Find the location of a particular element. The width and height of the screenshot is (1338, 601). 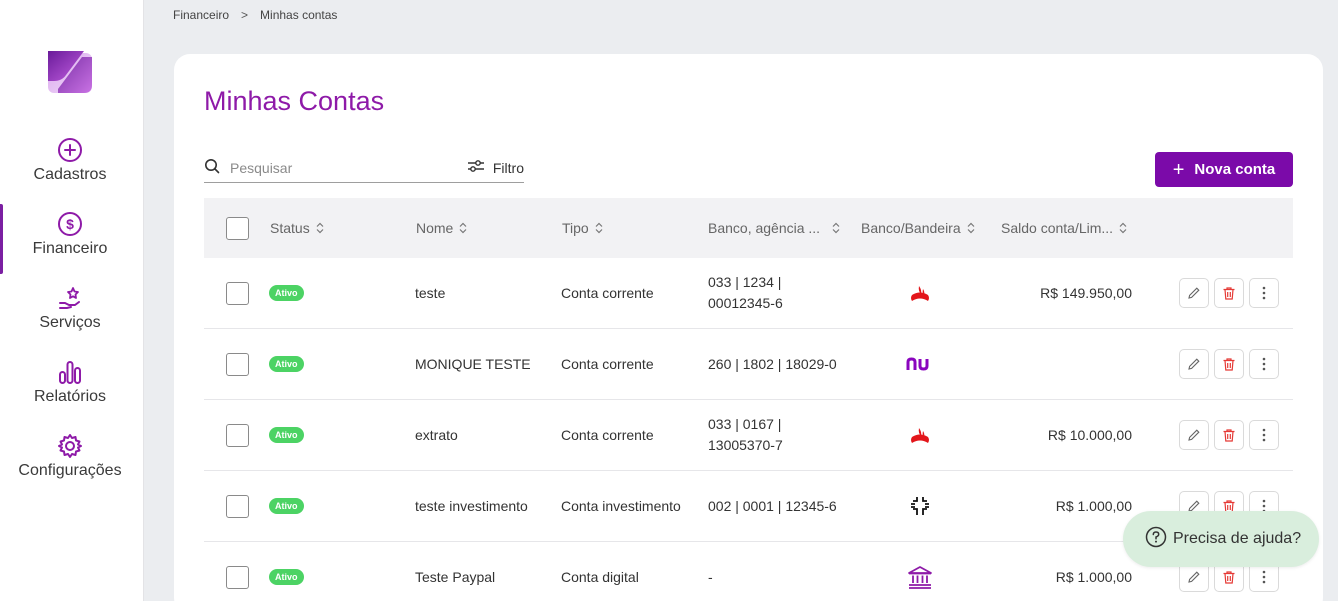

nubank-logo is located at coordinates (920, 364).